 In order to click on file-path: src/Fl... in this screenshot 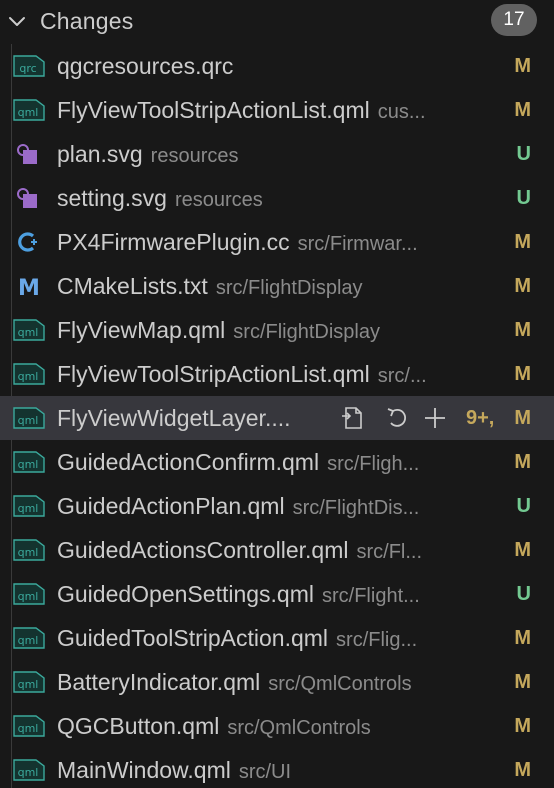, I will do `click(389, 552)`.